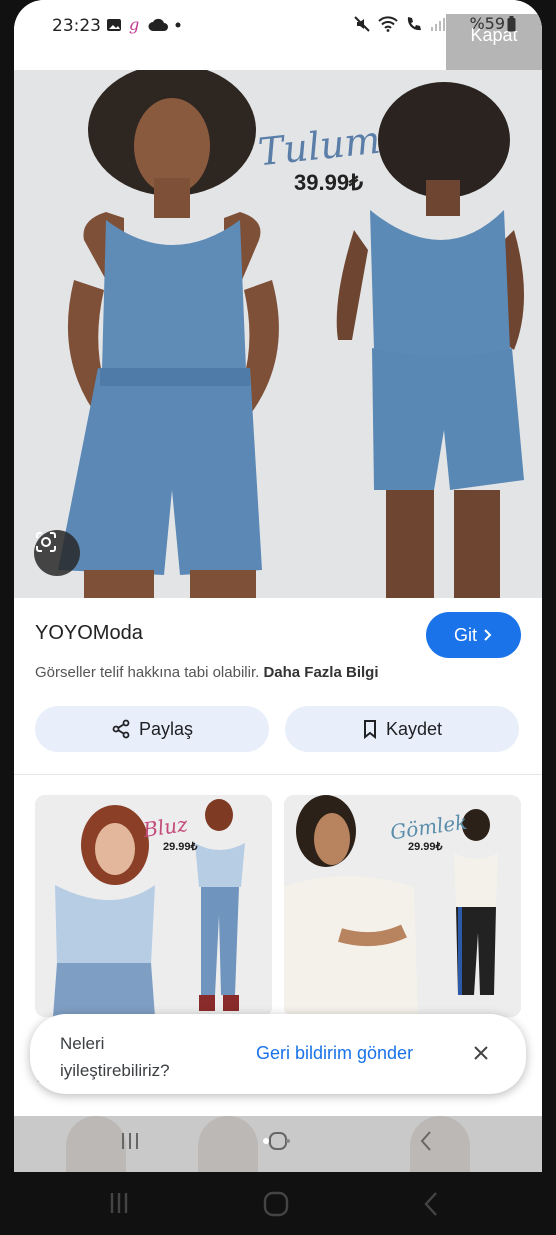  I want to click on cloud-icon, so click(158, 24).